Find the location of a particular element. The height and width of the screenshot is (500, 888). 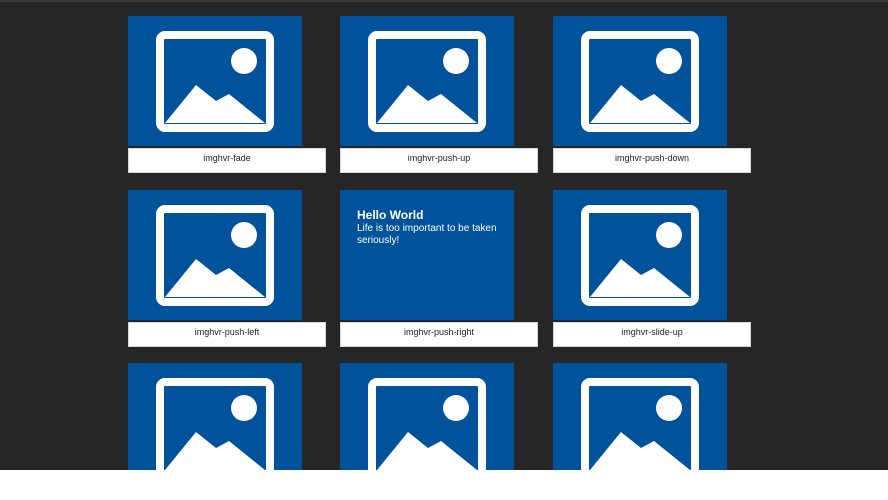

gallery-card: imghvr-push-down is located at coordinates (653, 94).